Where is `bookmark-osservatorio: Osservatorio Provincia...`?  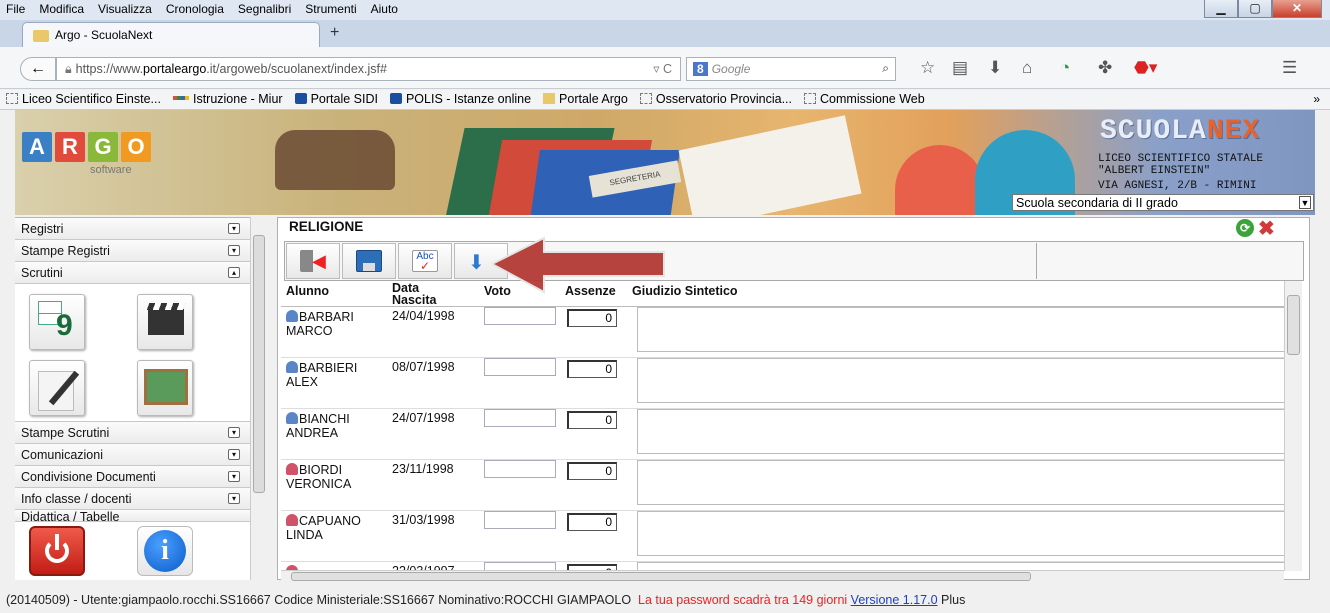 bookmark-osservatorio: Osservatorio Provincia... is located at coordinates (716, 99).